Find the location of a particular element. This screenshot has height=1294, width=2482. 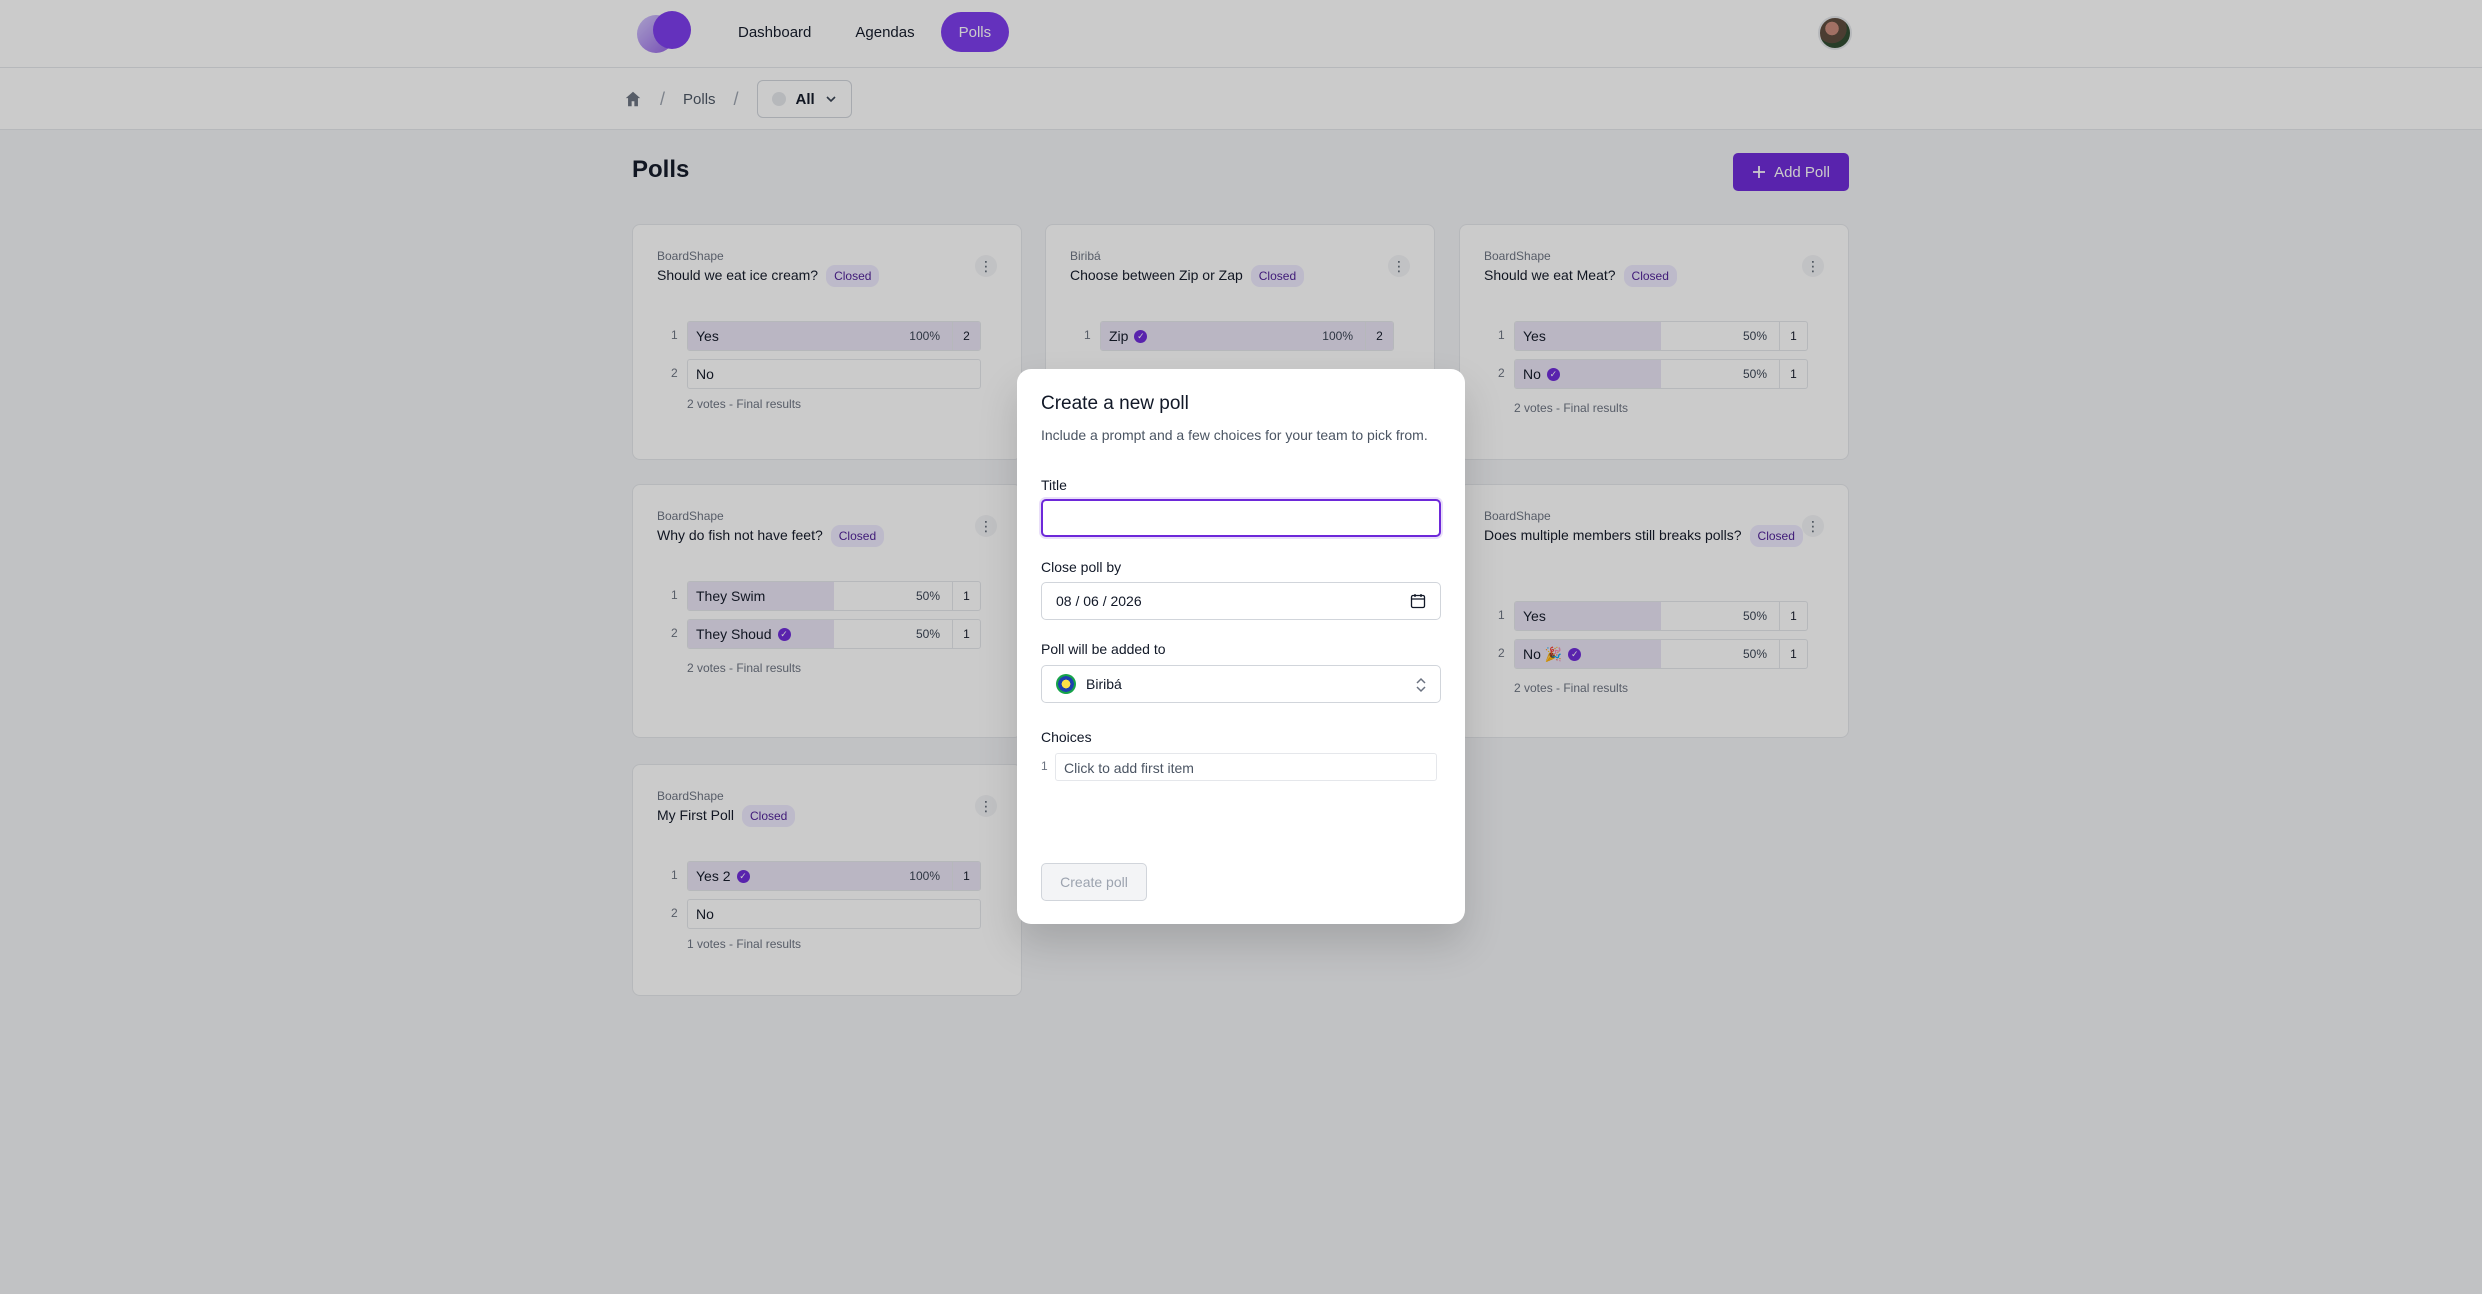

first-choice-input: Click to add first item is located at coordinates (1246, 767).